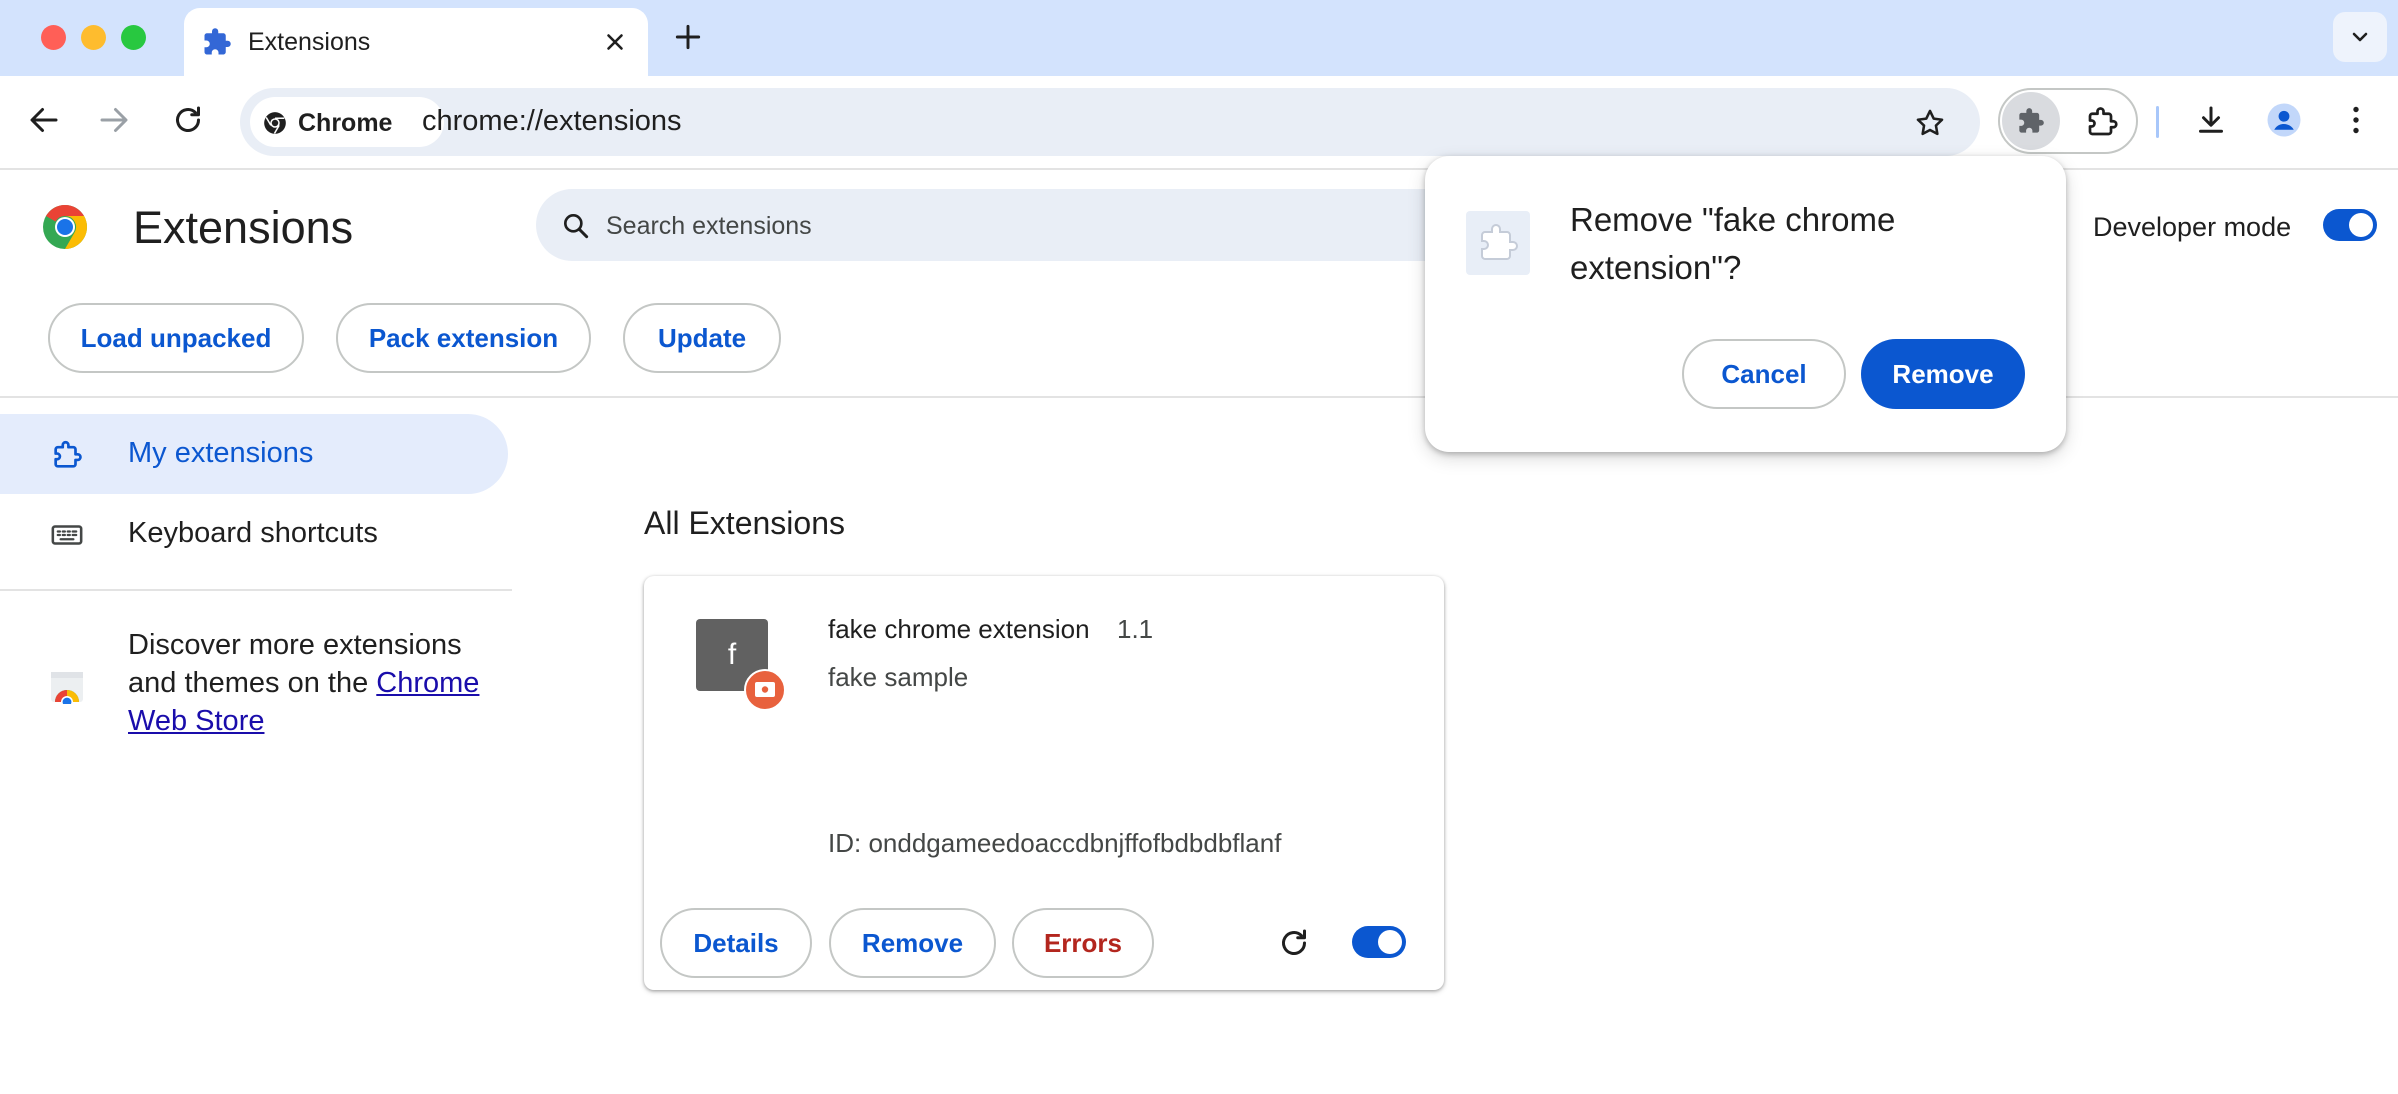 Image resolution: width=2398 pixels, height=1094 pixels. What do you see at coordinates (68, 454) in the screenshot?
I see `extension-icon` at bounding box center [68, 454].